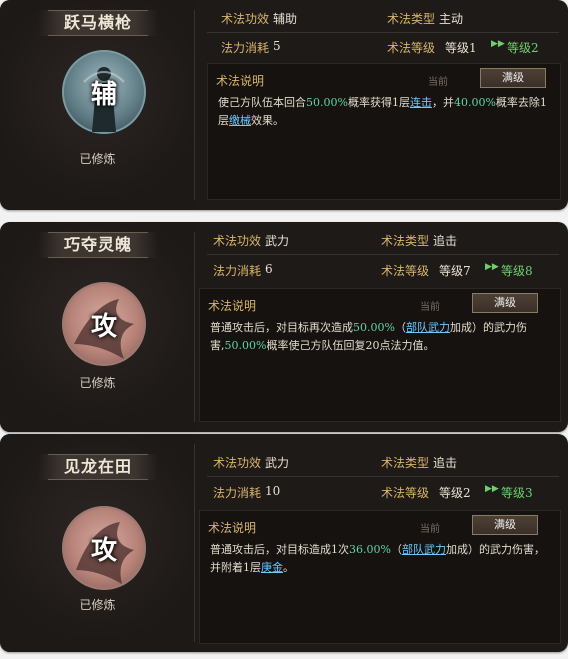 The width and height of the screenshot is (568, 659). I want to click on desc-text: 。, so click(288, 567).